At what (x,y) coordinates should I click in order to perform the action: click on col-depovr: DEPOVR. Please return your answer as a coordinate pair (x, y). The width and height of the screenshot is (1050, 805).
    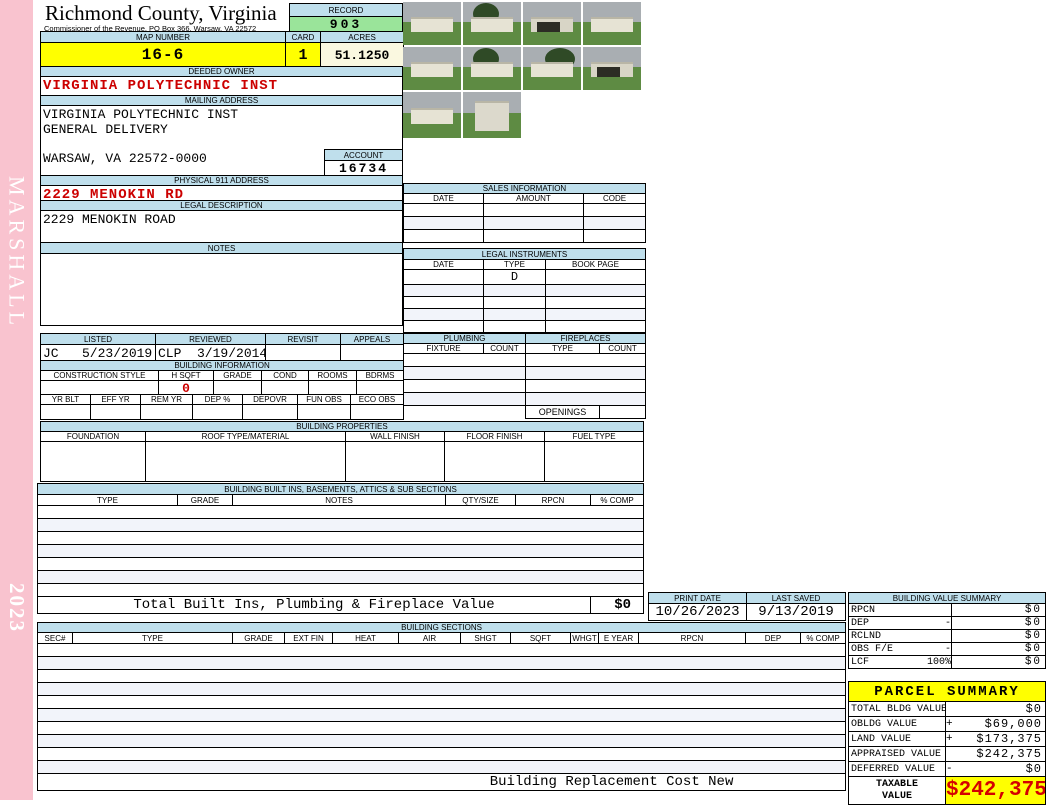
    Looking at the image, I should click on (270, 399).